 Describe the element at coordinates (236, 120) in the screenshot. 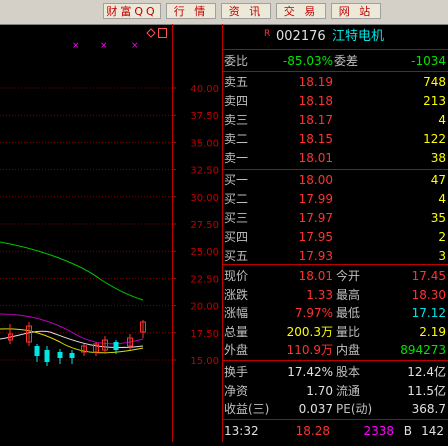

I see `sell-level-label: 卖三` at that location.